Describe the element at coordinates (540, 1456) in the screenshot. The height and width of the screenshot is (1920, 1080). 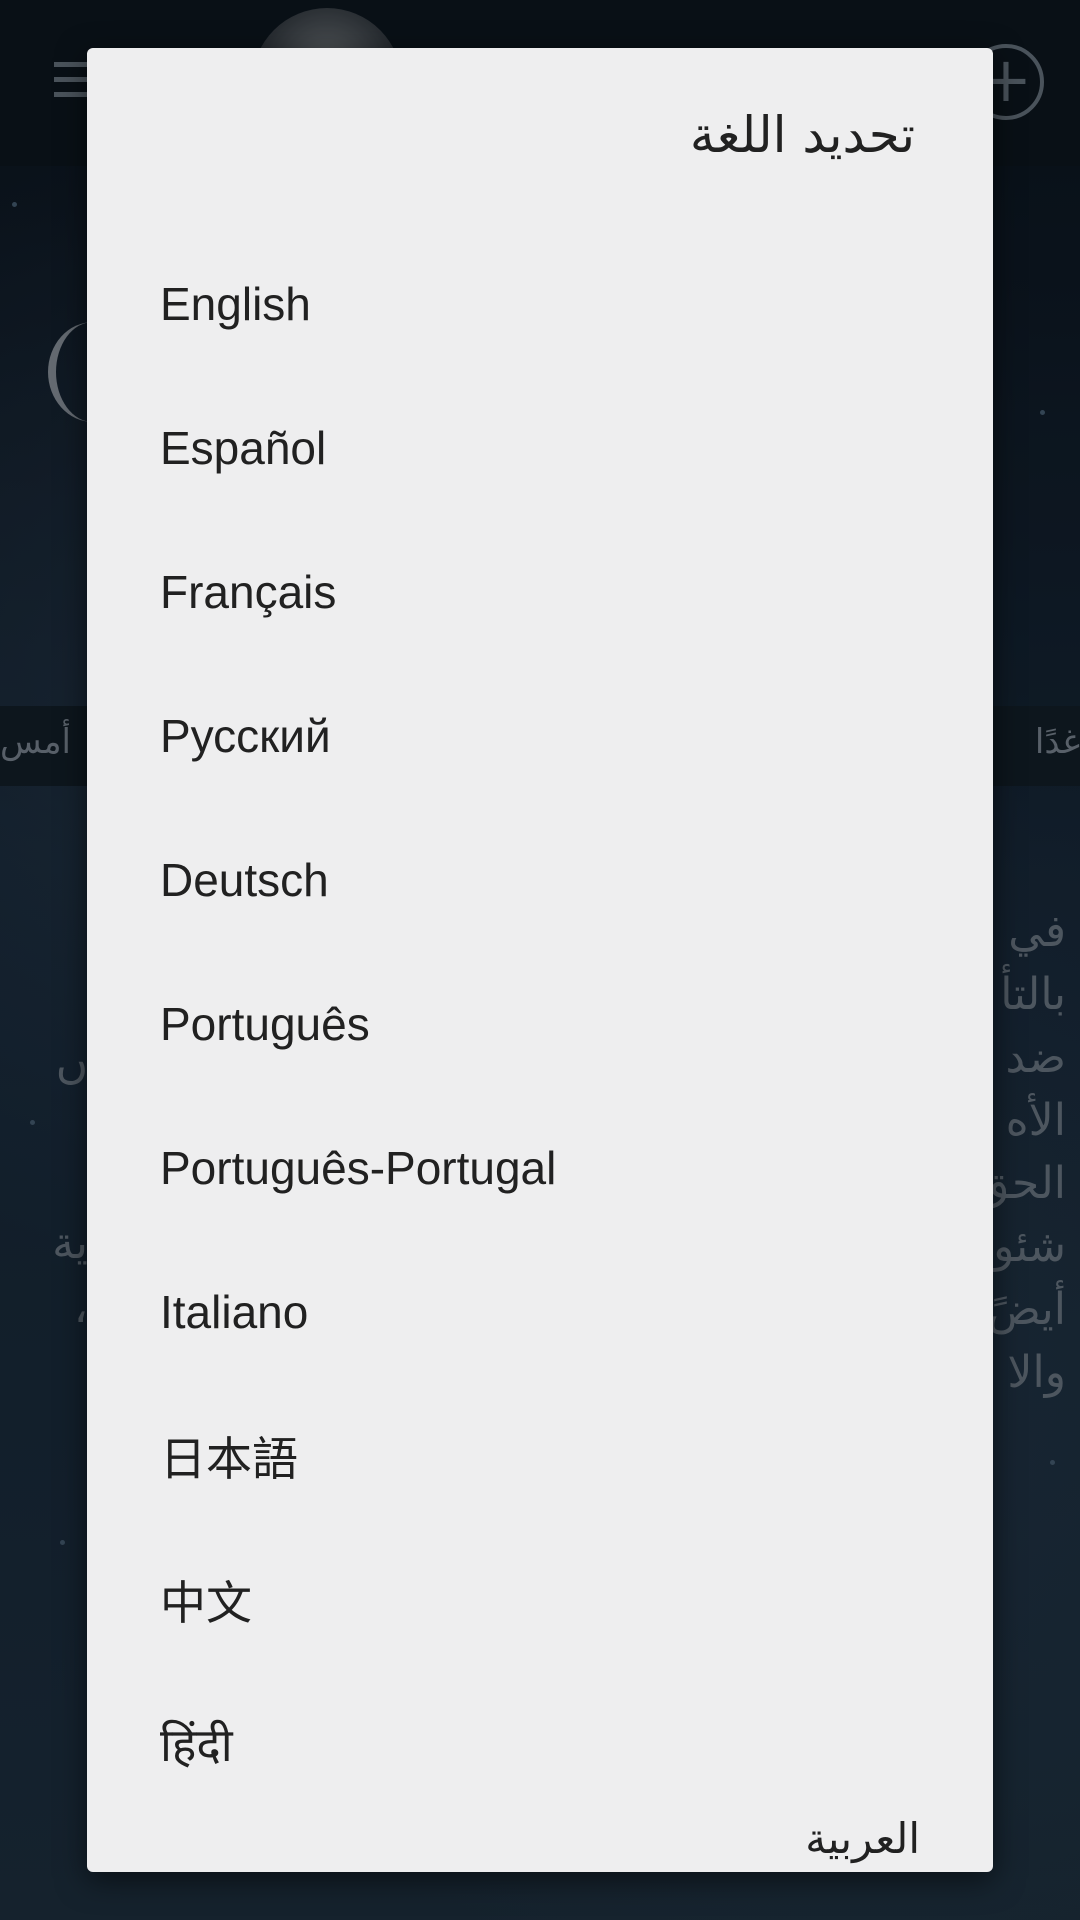
I see `language-option-japanese: 日本語` at that location.